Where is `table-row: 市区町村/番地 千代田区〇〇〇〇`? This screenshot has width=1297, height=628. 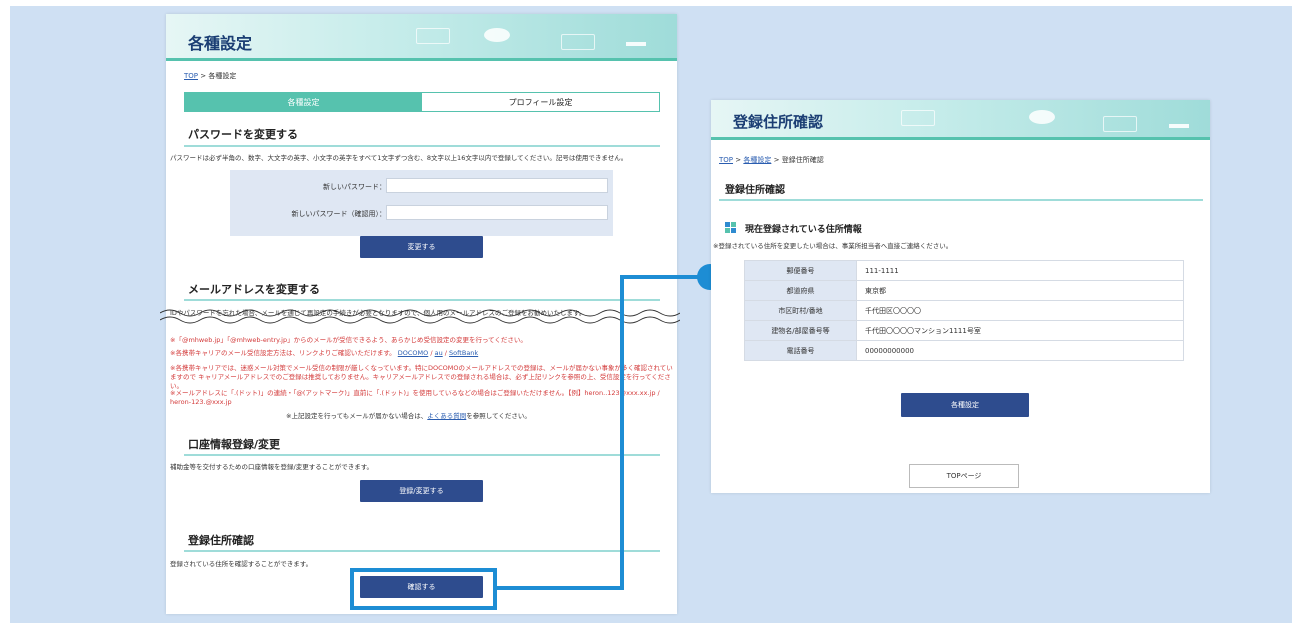
table-row: 市区町村/番地 千代田区〇〇〇〇 is located at coordinates (964, 310).